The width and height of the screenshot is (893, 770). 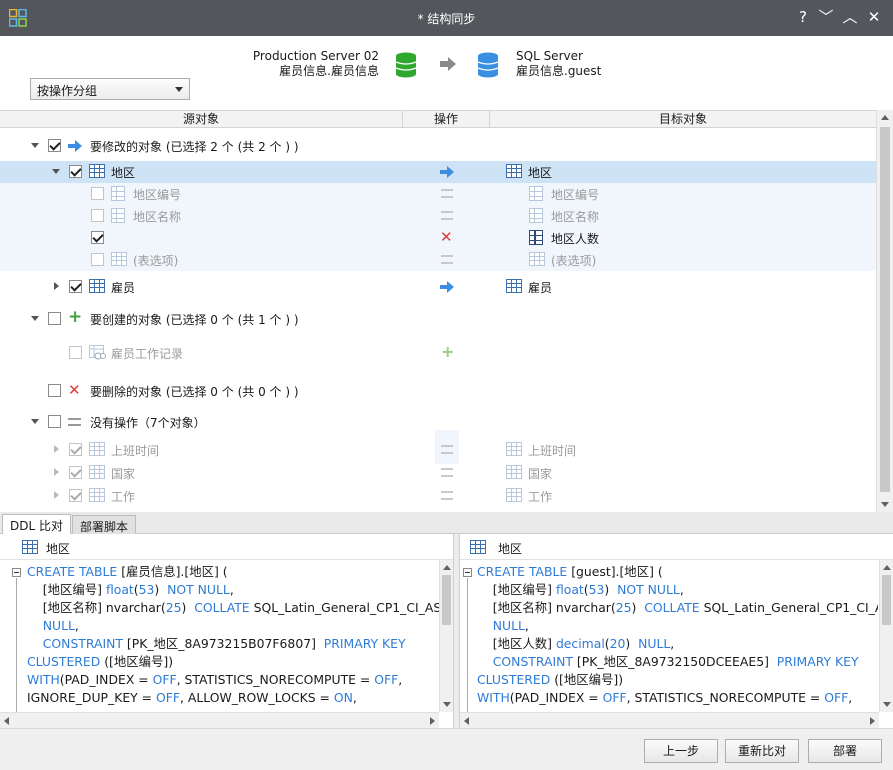 What do you see at coordinates (438, 422) in the screenshot?
I see `group-row-none: 没有操作（7个对象）` at bounding box center [438, 422].